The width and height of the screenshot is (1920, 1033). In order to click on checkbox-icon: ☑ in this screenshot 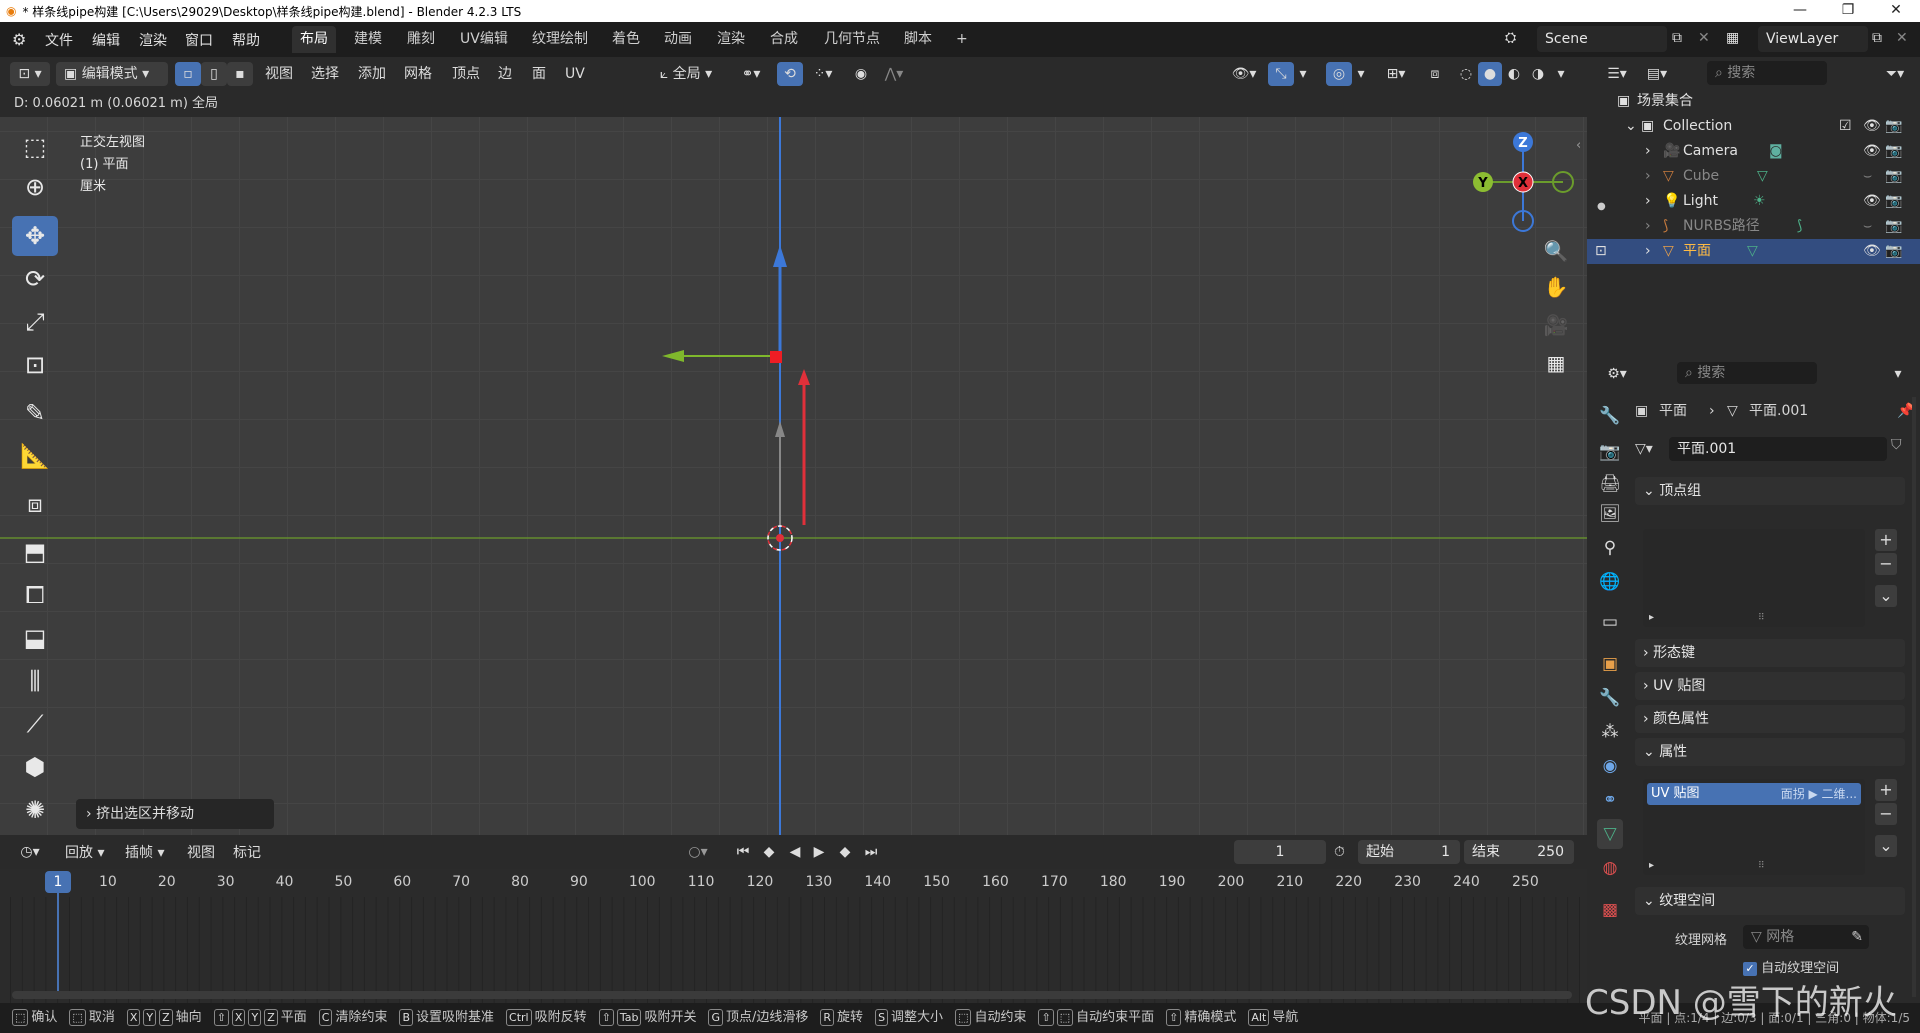, I will do `click(1845, 126)`.